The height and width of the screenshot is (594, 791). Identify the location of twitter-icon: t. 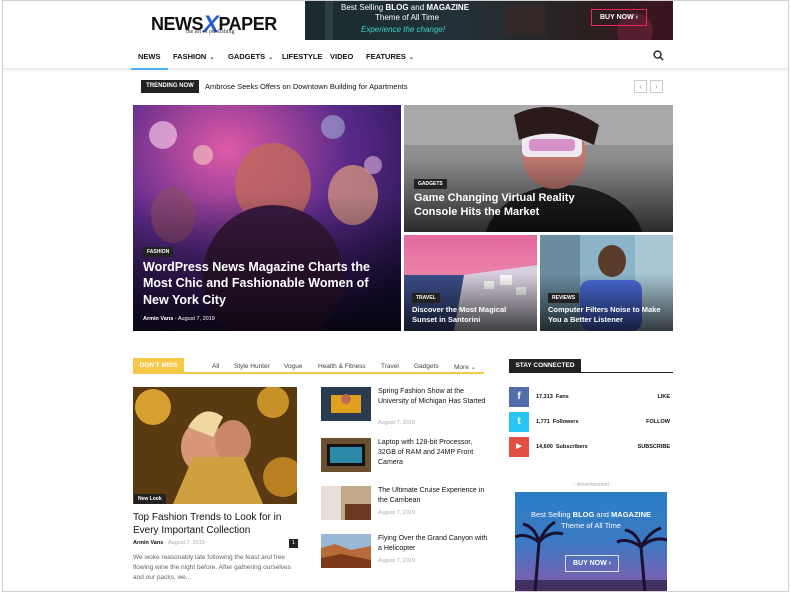
(519, 422).